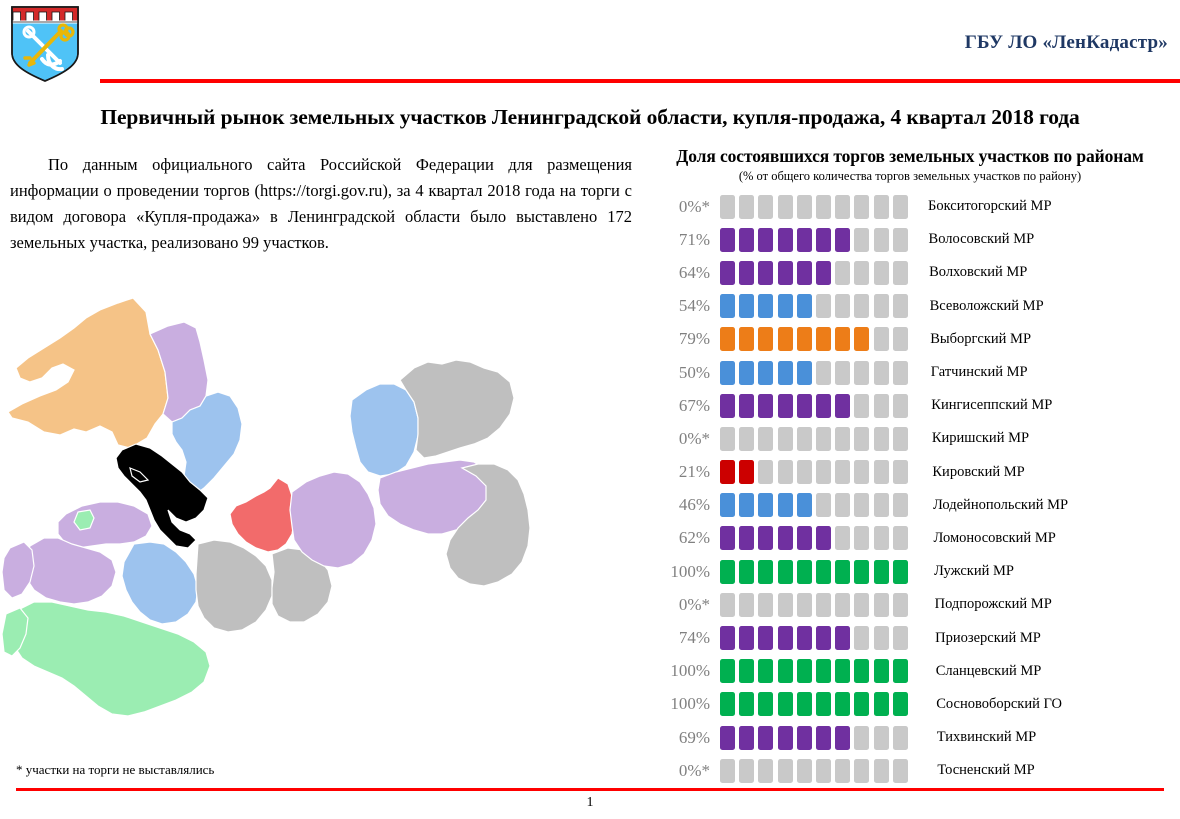  Describe the element at coordinates (981, 239) in the screenshot. I see `chart-category-label: Волосовский МР` at that location.